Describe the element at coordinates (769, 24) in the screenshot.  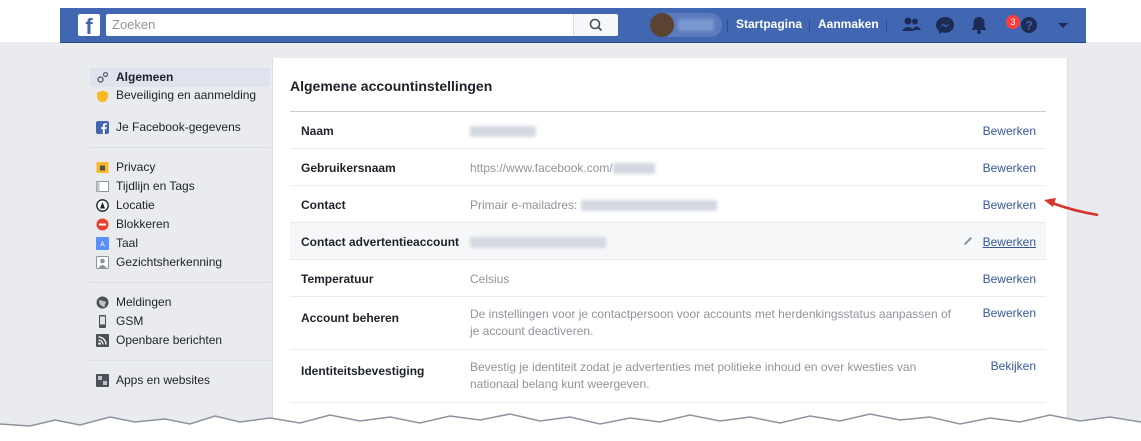
I see `home-link: Startpagina` at that location.